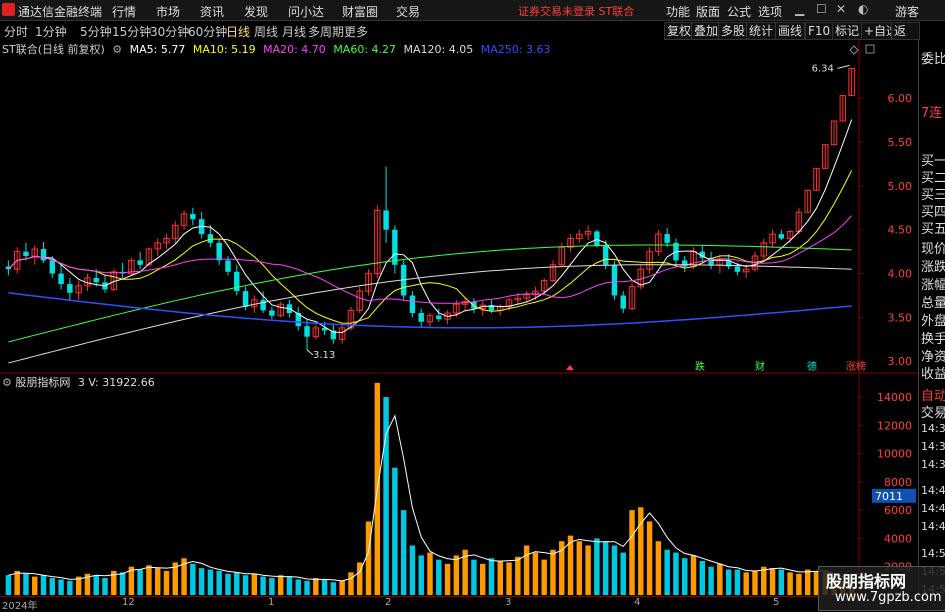 The width and height of the screenshot is (945, 612). What do you see at coordinates (169, 31) in the screenshot?
I see `tab-30min: 30分钟` at bounding box center [169, 31].